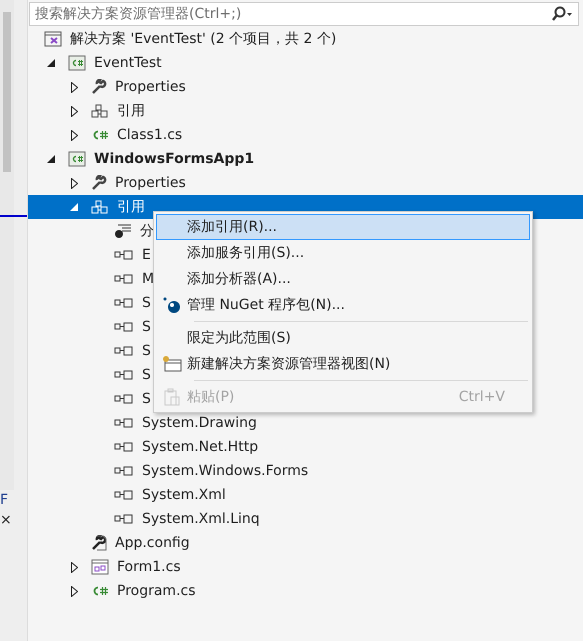 The width and height of the screenshot is (583, 641). Describe the element at coordinates (481, 397) in the screenshot. I see `shortcut-text: Ctrl+V` at that location.